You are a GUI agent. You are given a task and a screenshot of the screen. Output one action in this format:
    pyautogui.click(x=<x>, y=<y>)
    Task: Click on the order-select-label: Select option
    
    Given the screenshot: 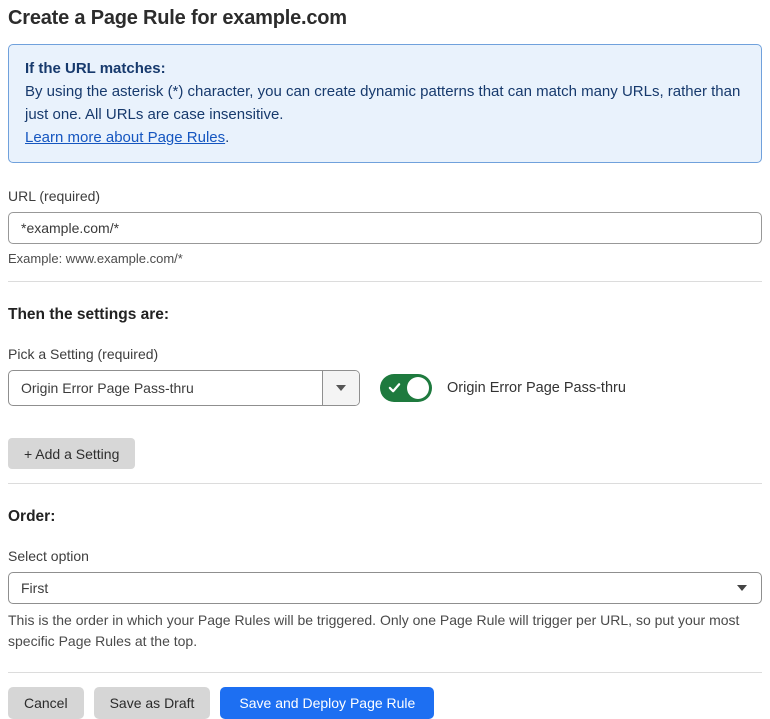 What is the action you would take?
    pyautogui.click(x=48, y=556)
    